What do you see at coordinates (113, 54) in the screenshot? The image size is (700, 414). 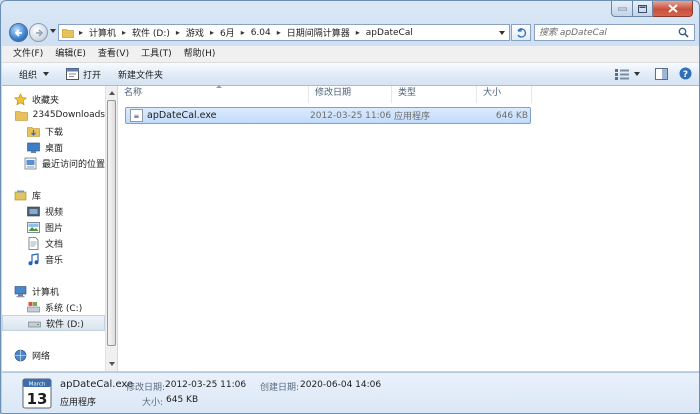 I see `menu-view: 查看(V)` at bounding box center [113, 54].